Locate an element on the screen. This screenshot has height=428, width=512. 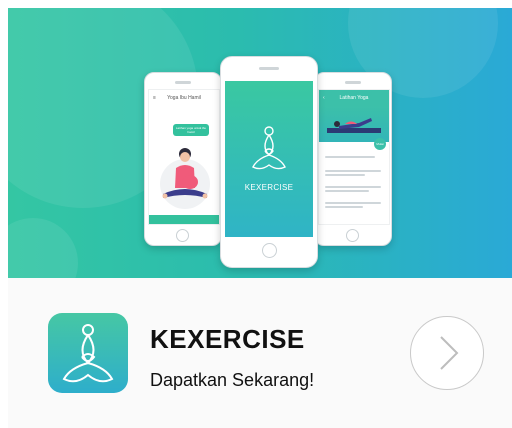
start-badge: Mulai is located at coordinates (380, 144).